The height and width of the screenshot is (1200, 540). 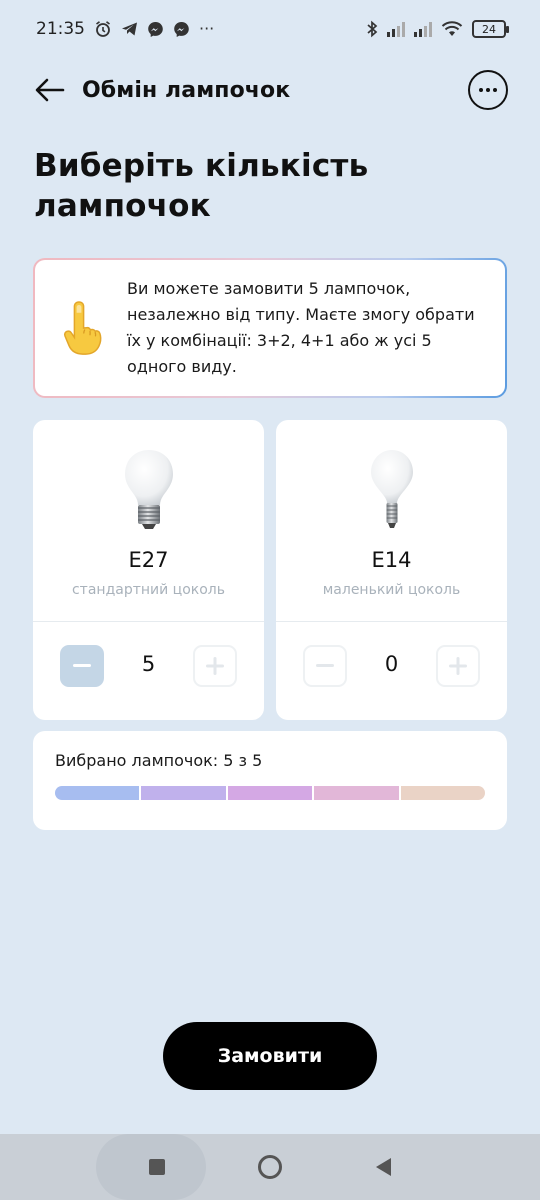 What do you see at coordinates (186, 90) in the screenshot?
I see `header-title: Обмін лампочок` at bounding box center [186, 90].